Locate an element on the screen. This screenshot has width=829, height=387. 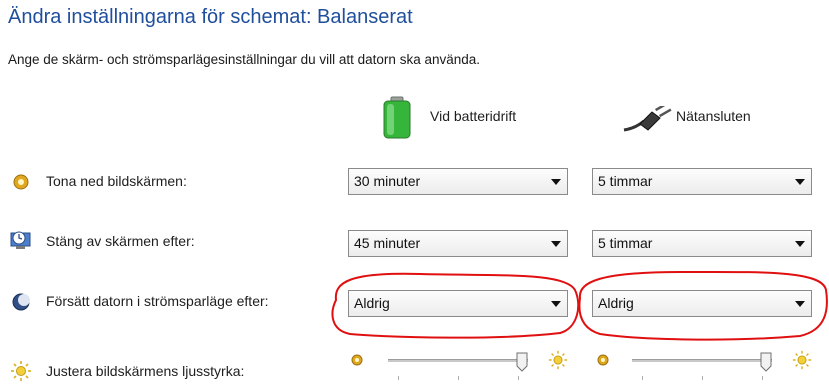
brightness-battery-slider is located at coordinates (458, 366).